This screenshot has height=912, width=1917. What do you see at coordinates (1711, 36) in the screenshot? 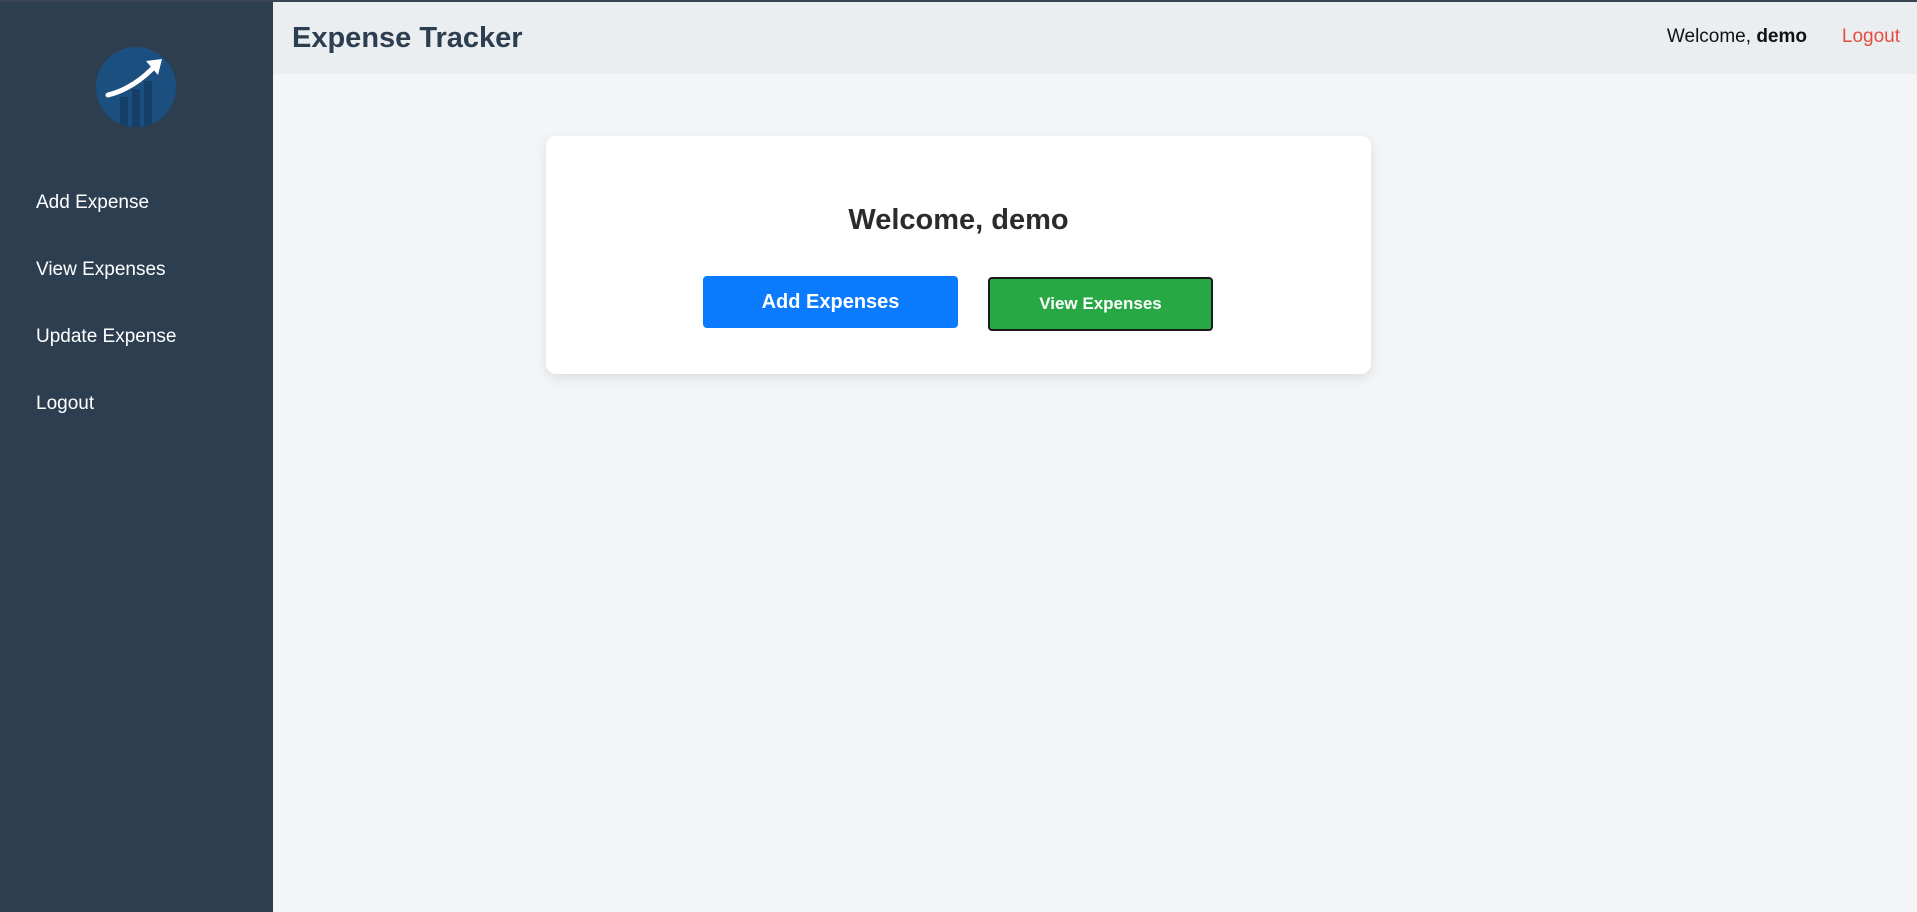
I see `welcome-prefix: Welcome,` at bounding box center [1711, 36].